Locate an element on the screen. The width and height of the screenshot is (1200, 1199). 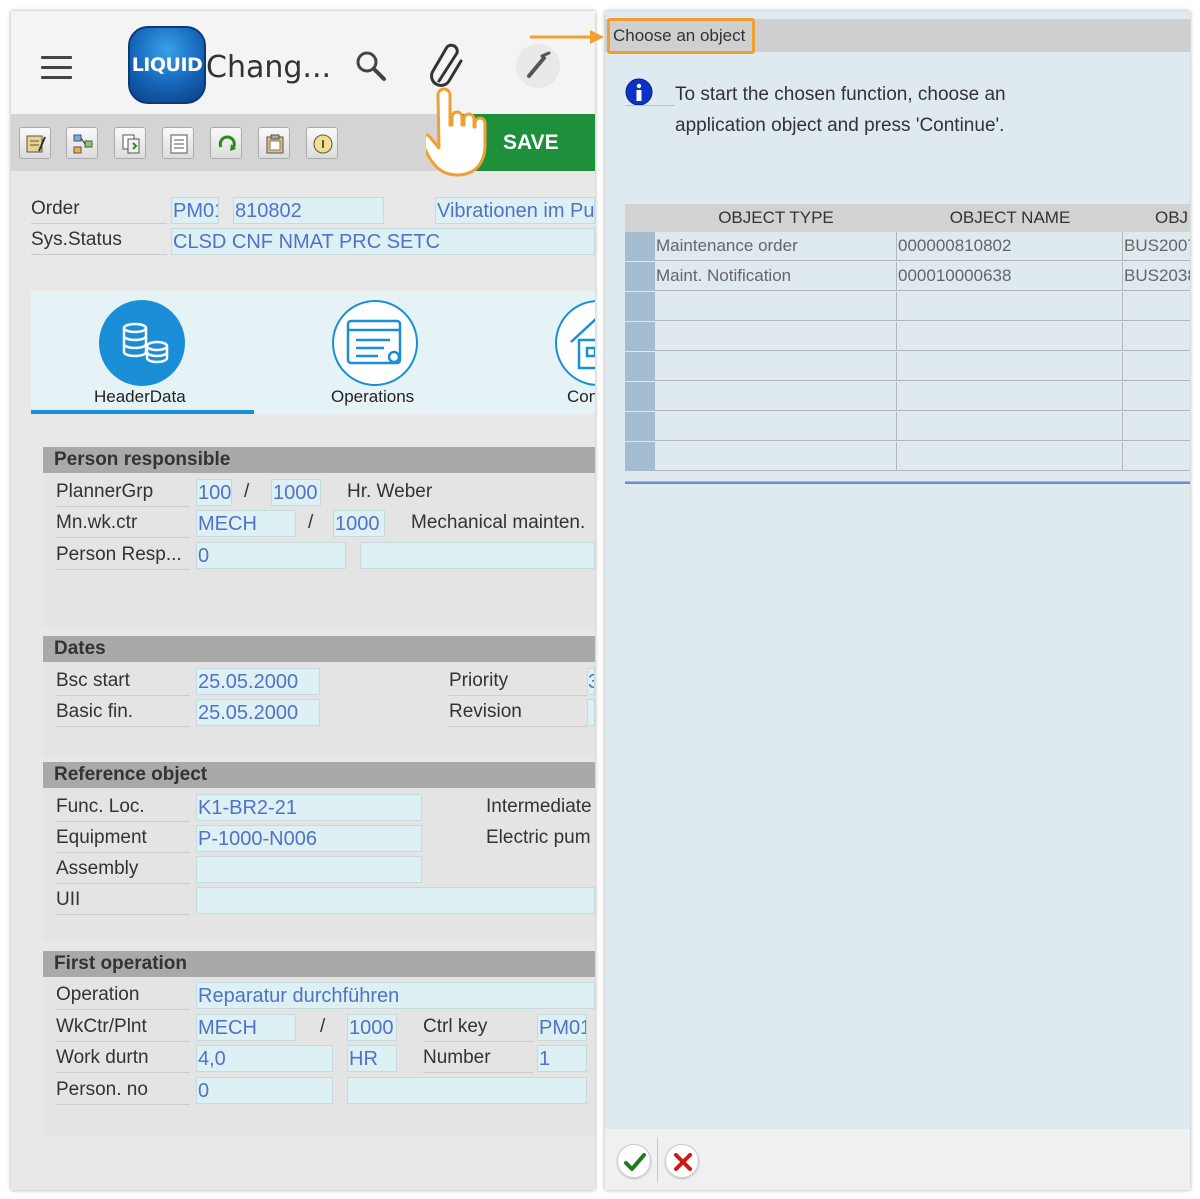
logo-text: LIQUID is located at coordinates (167, 65).